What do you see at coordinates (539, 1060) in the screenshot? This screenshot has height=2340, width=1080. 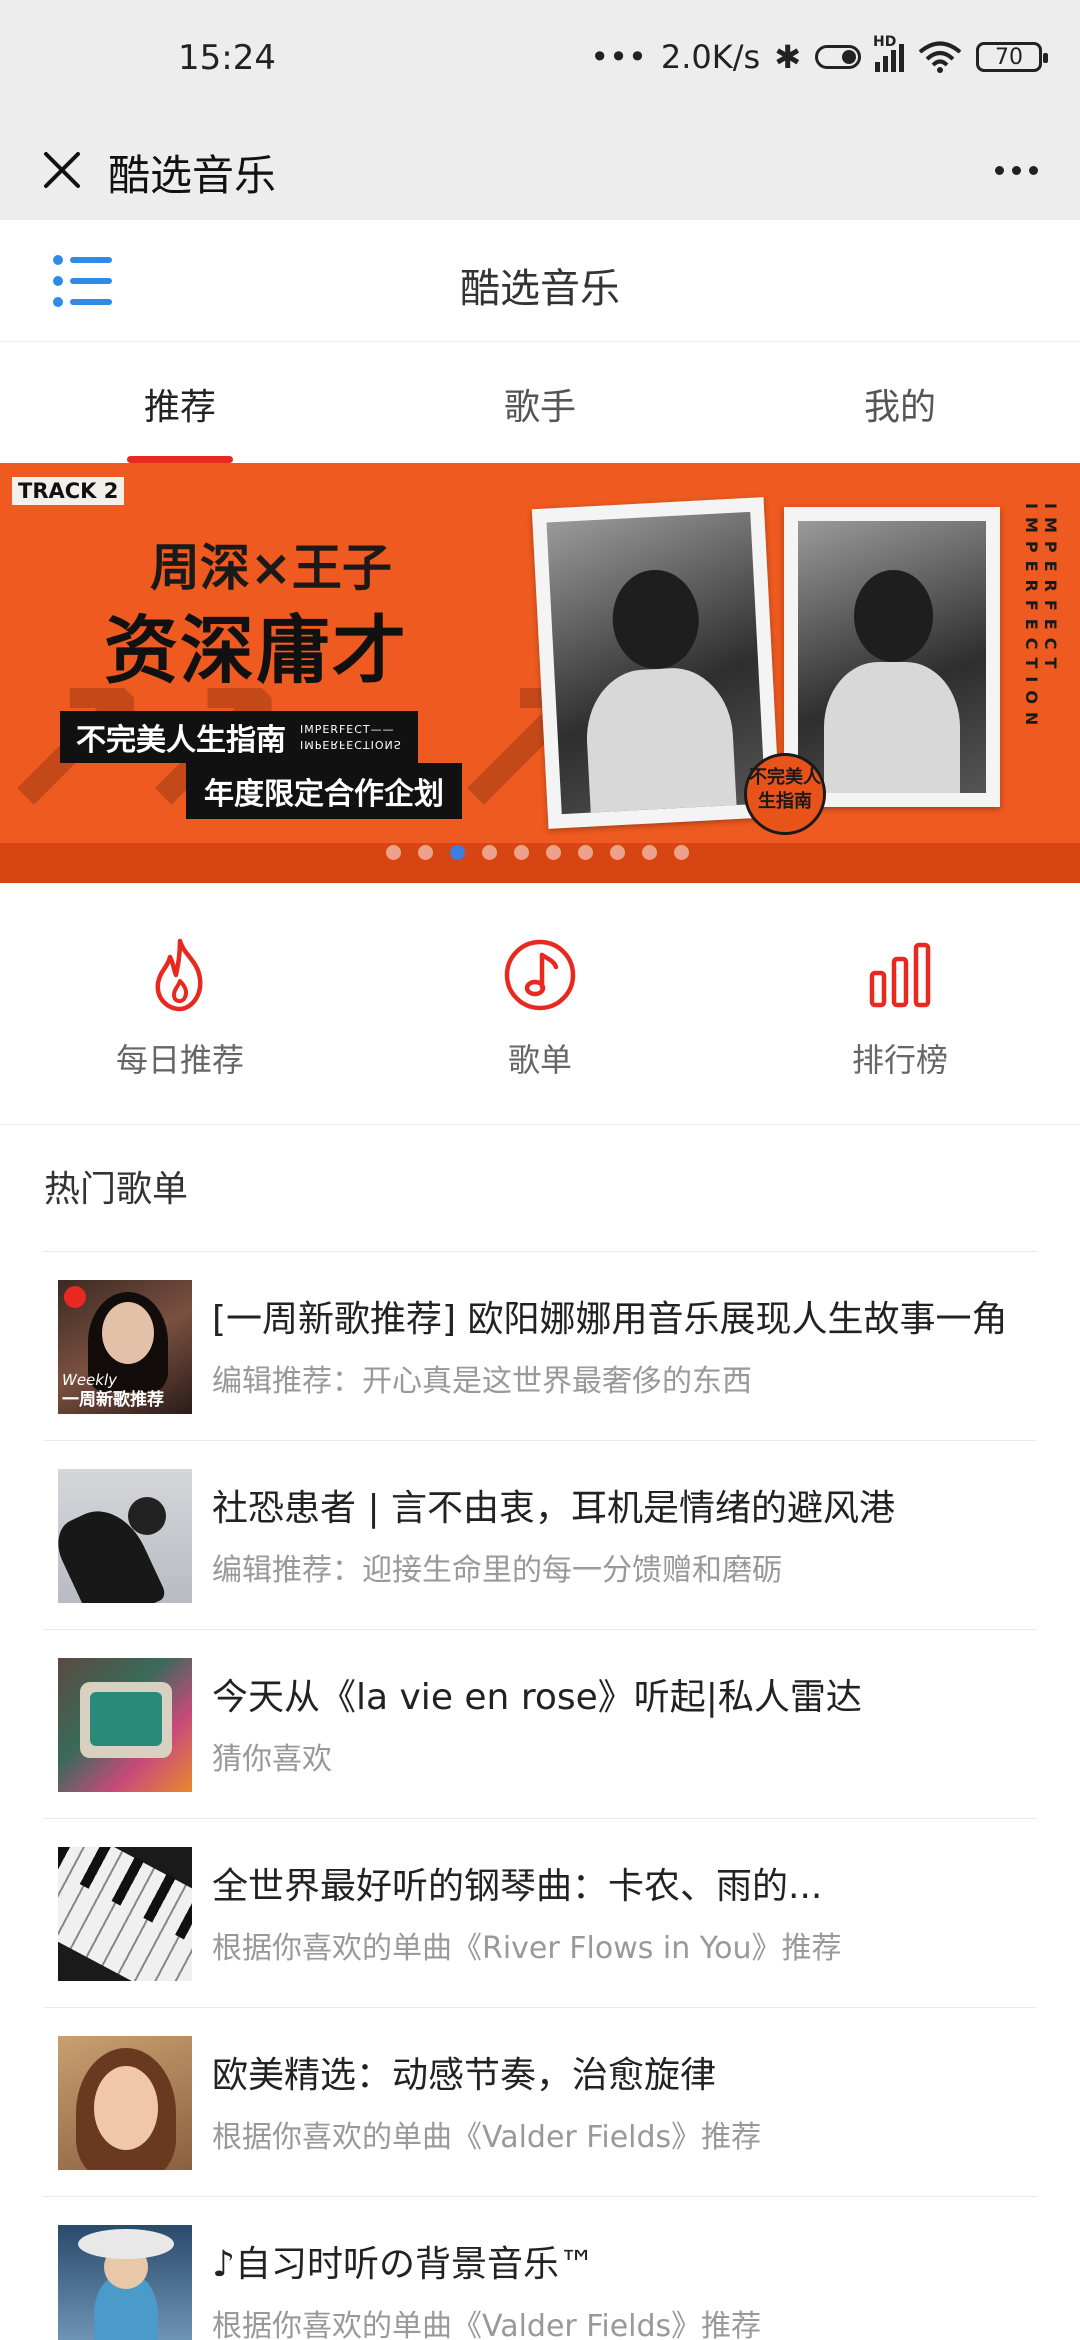 I see `playlist-label: 歌单` at bounding box center [539, 1060].